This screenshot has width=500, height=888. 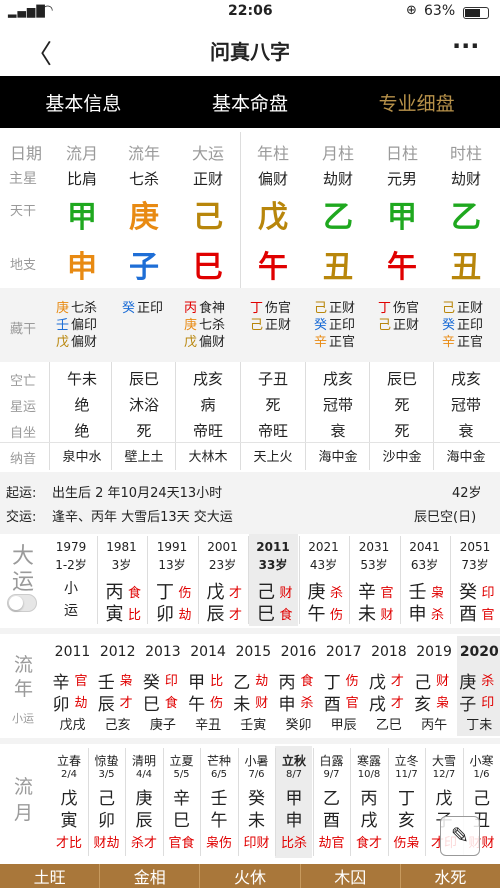 I want to click on column-header: 日期, so click(x=25, y=153).